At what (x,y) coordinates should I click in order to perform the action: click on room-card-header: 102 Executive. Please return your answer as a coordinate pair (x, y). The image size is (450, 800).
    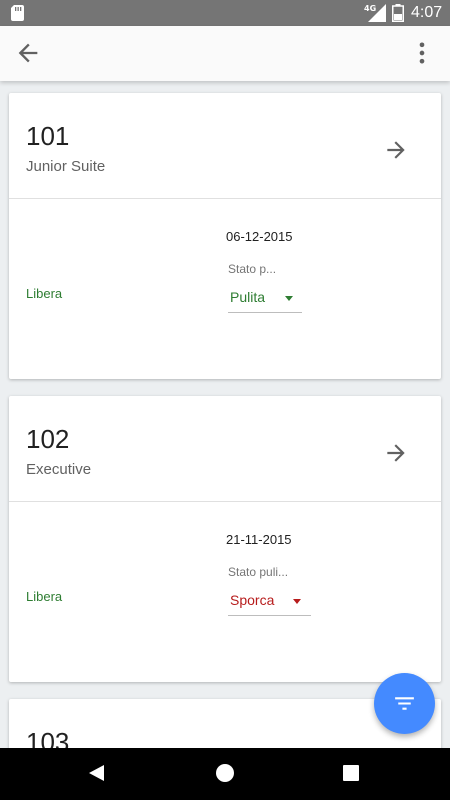
    Looking at the image, I should click on (225, 449).